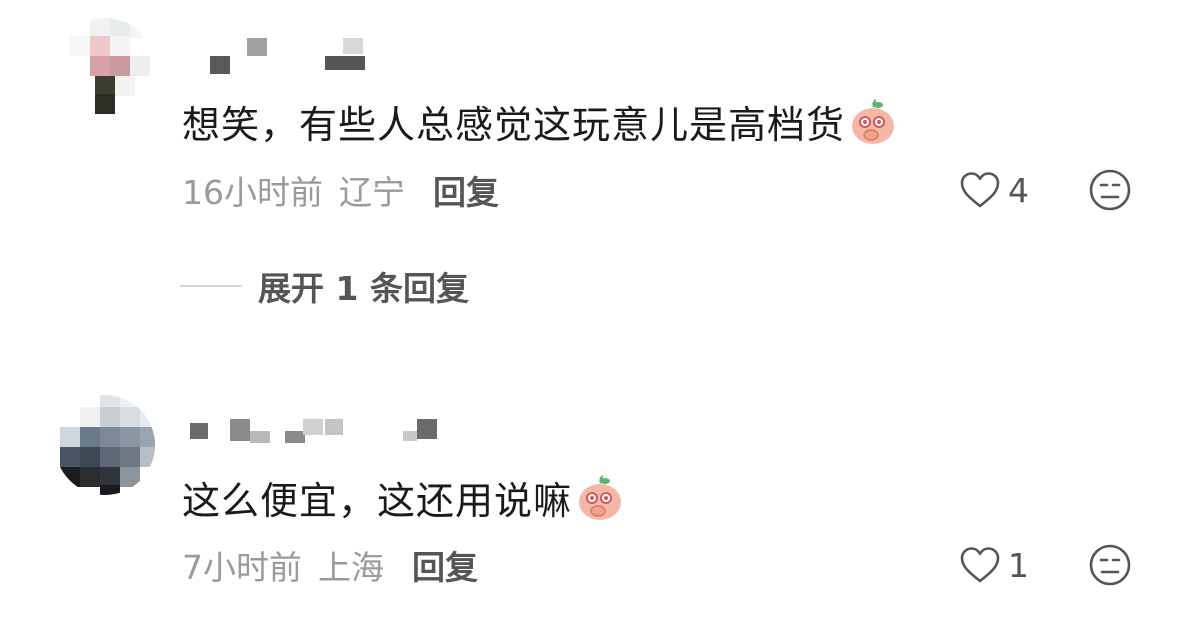 The height and width of the screenshot is (617, 1200). I want to click on like-count: 1, so click(1018, 565).